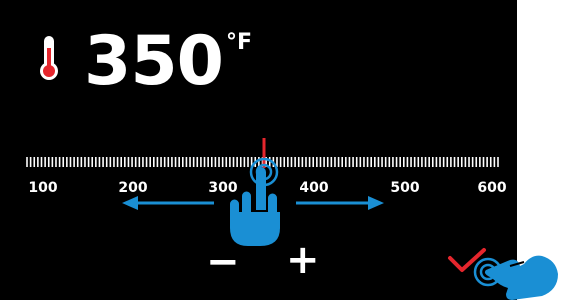 This screenshot has width=561, height=300. What do you see at coordinates (168, 203) in the screenshot?
I see `arrow-left-icon` at bounding box center [168, 203].